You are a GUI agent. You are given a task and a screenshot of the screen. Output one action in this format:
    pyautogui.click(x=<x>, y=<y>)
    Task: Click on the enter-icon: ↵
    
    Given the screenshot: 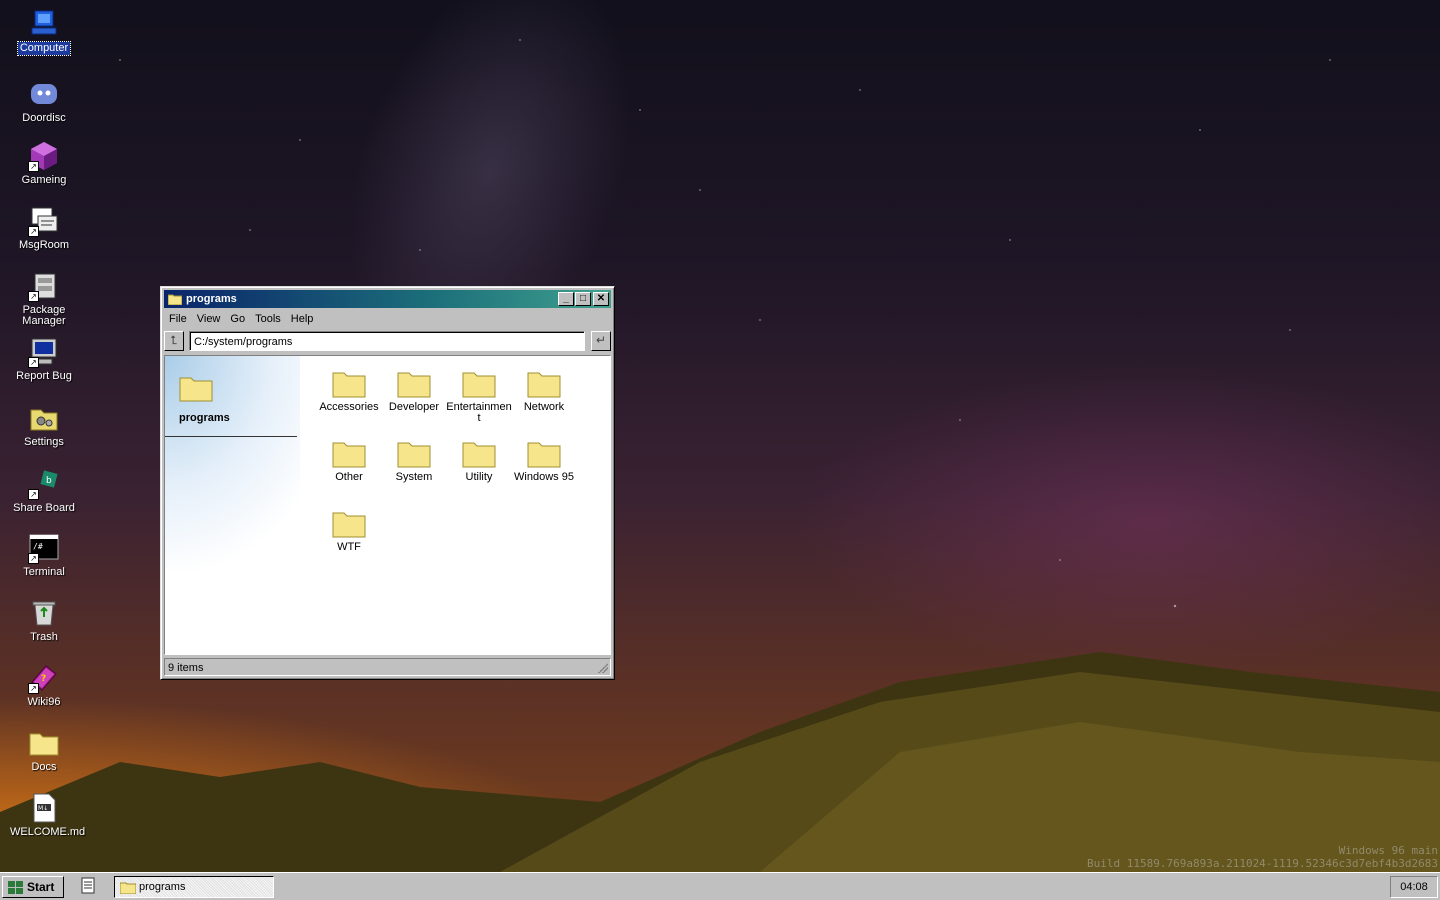 What is the action you would take?
    pyautogui.click(x=601, y=340)
    